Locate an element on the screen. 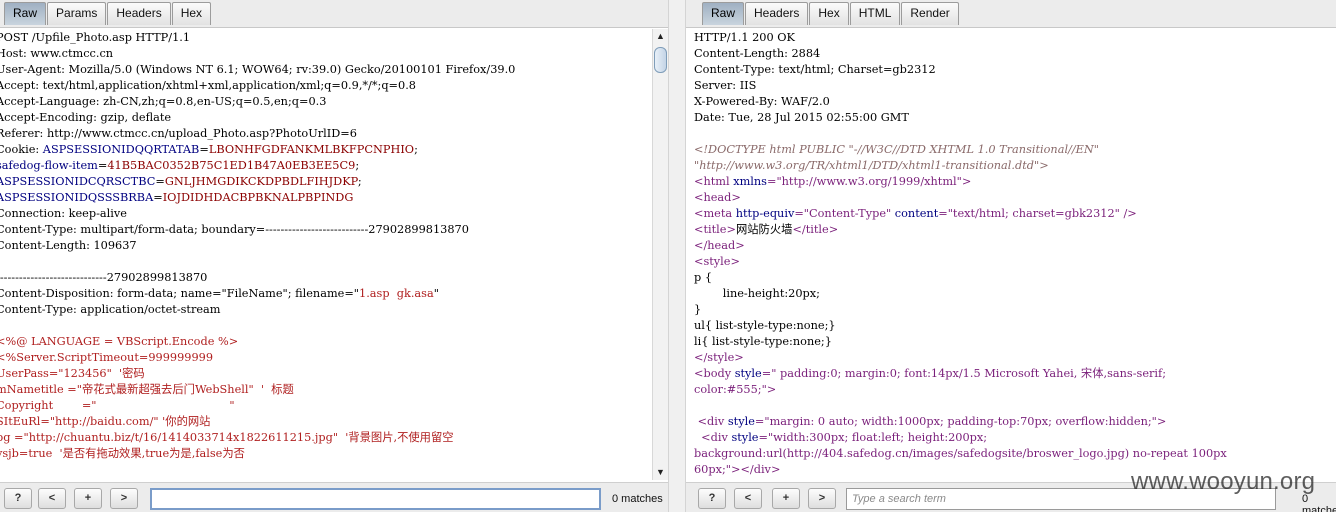 The image size is (1336, 512). code-token: GNLJHMGDIKCKDPBDLFIHJDKP is located at coordinates (261, 181).